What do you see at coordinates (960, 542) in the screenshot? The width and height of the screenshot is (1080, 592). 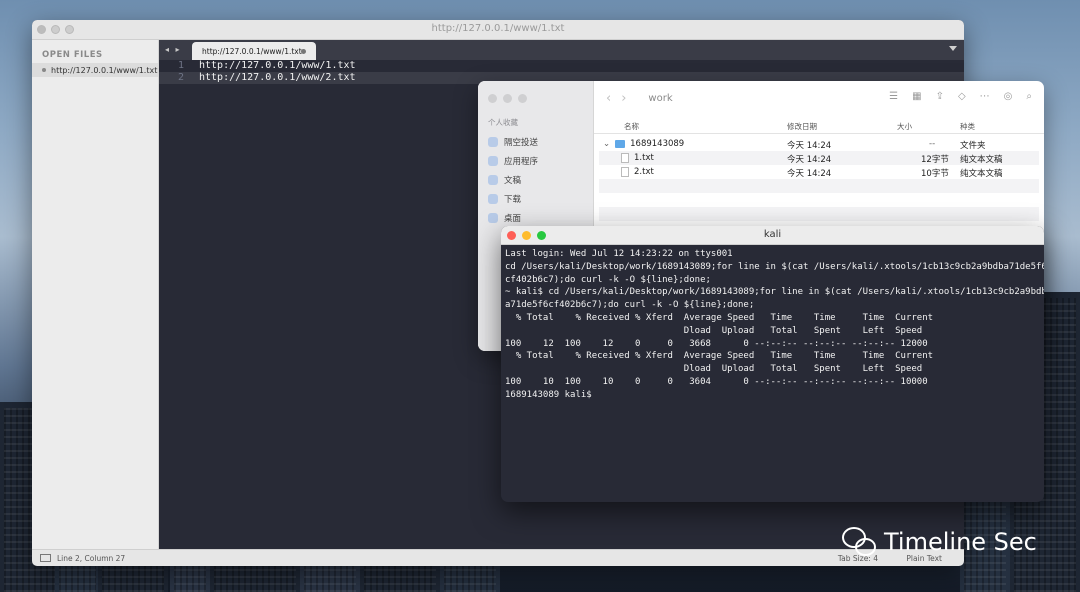 I see `watermark-text: Timeline Sec` at bounding box center [960, 542].